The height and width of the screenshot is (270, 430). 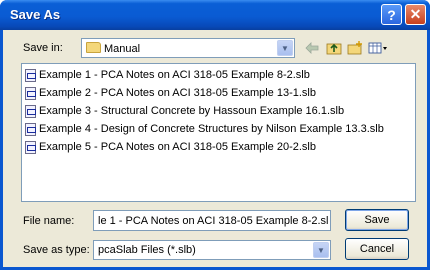 I want to click on new-folder-icon, so click(x=355, y=48).